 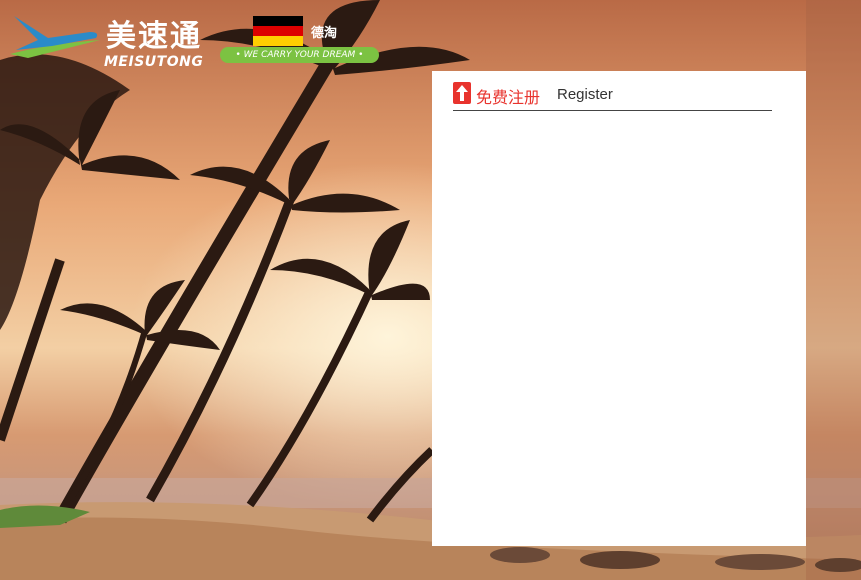 What do you see at coordinates (154, 36) in the screenshot?
I see `brand-name-cn: 美速通` at bounding box center [154, 36].